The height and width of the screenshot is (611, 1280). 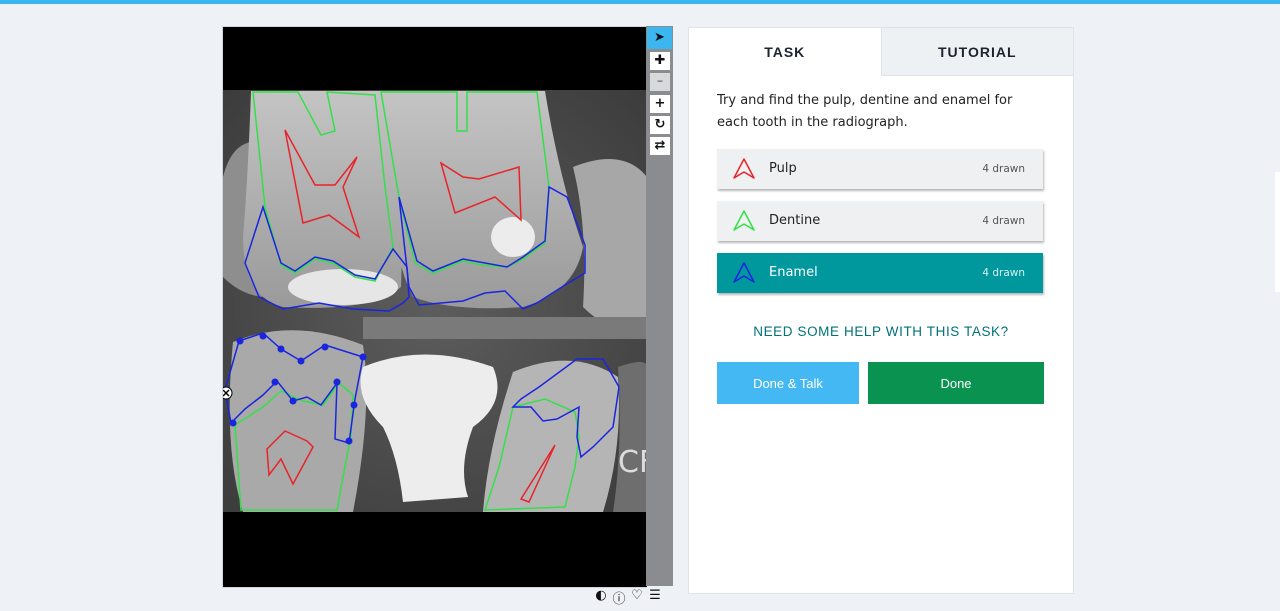 I want to click on collections-icon: ☰, so click(x=655, y=597).